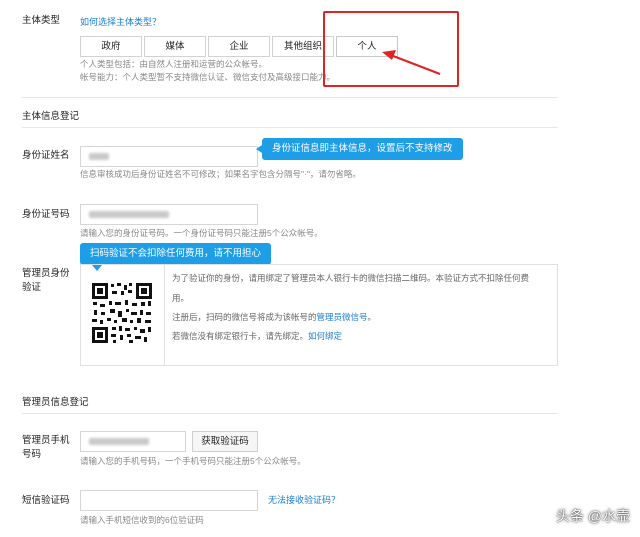  Describe the element at coordinates (46, 500) in the screenshot. I see `sms-code-label: 短信验证码` at that location.